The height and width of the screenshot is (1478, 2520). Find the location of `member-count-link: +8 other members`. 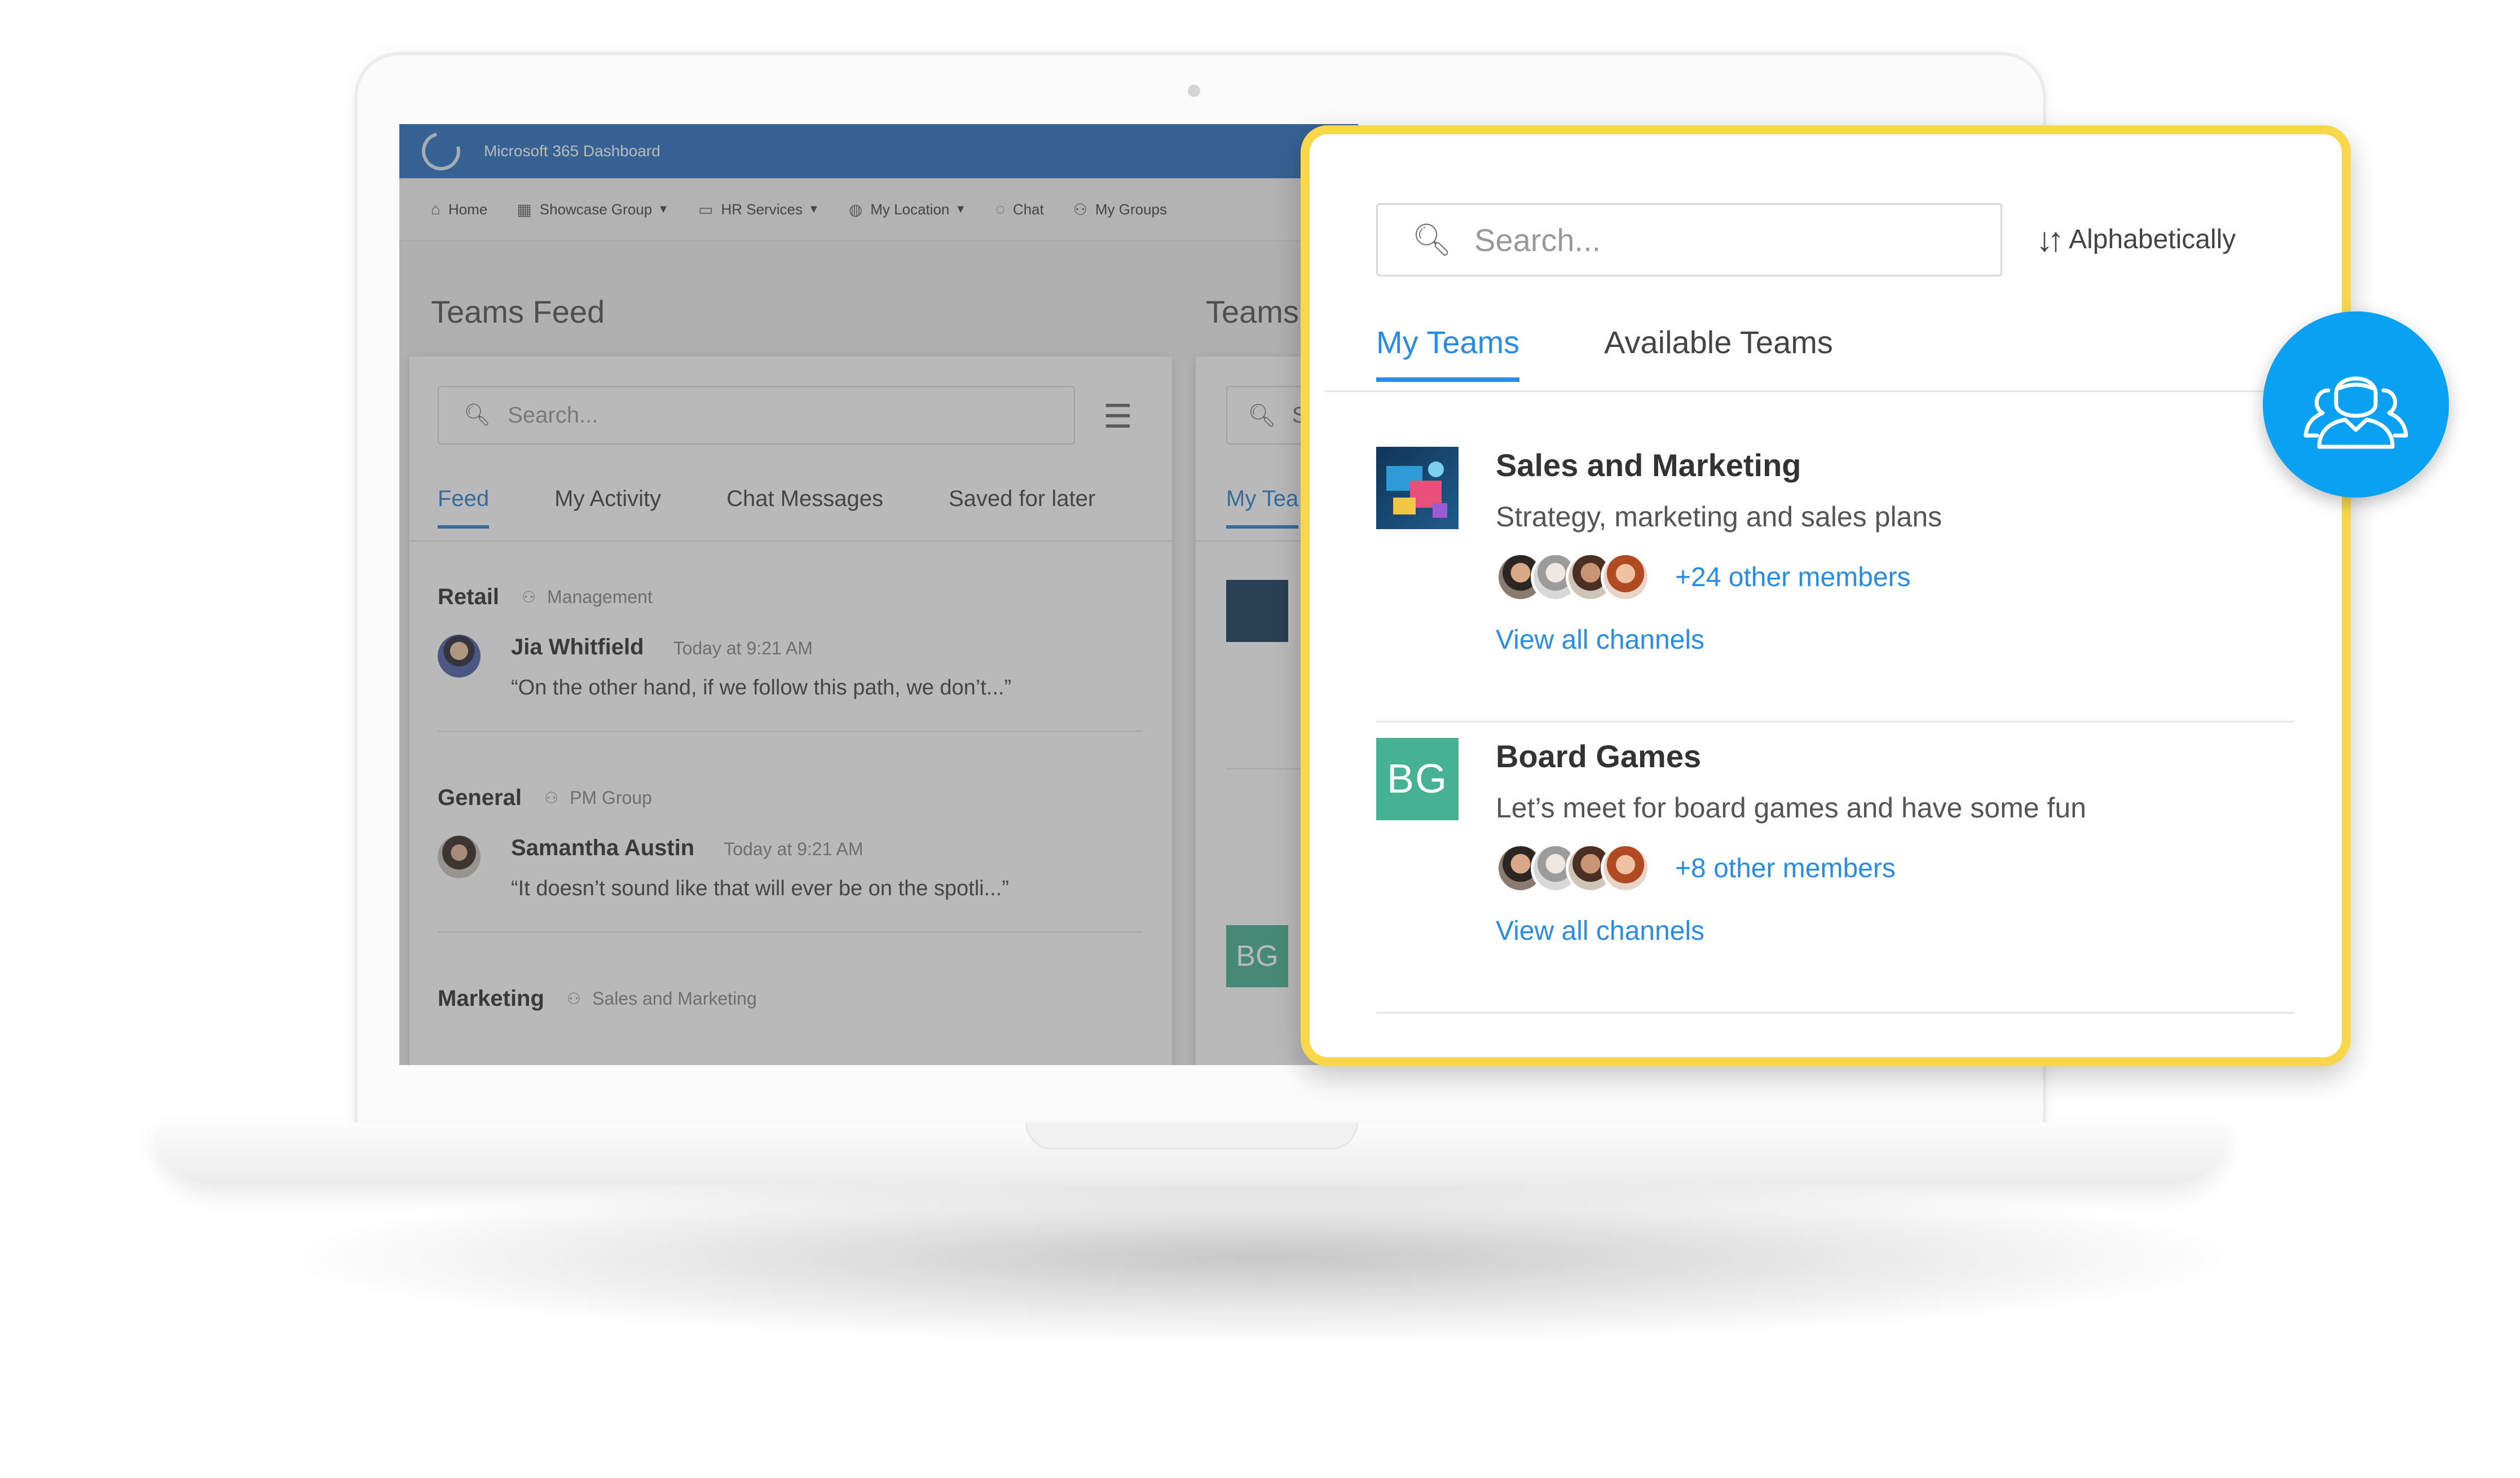

member-count-link: +8 other members is located at coordinates (1785, 869).